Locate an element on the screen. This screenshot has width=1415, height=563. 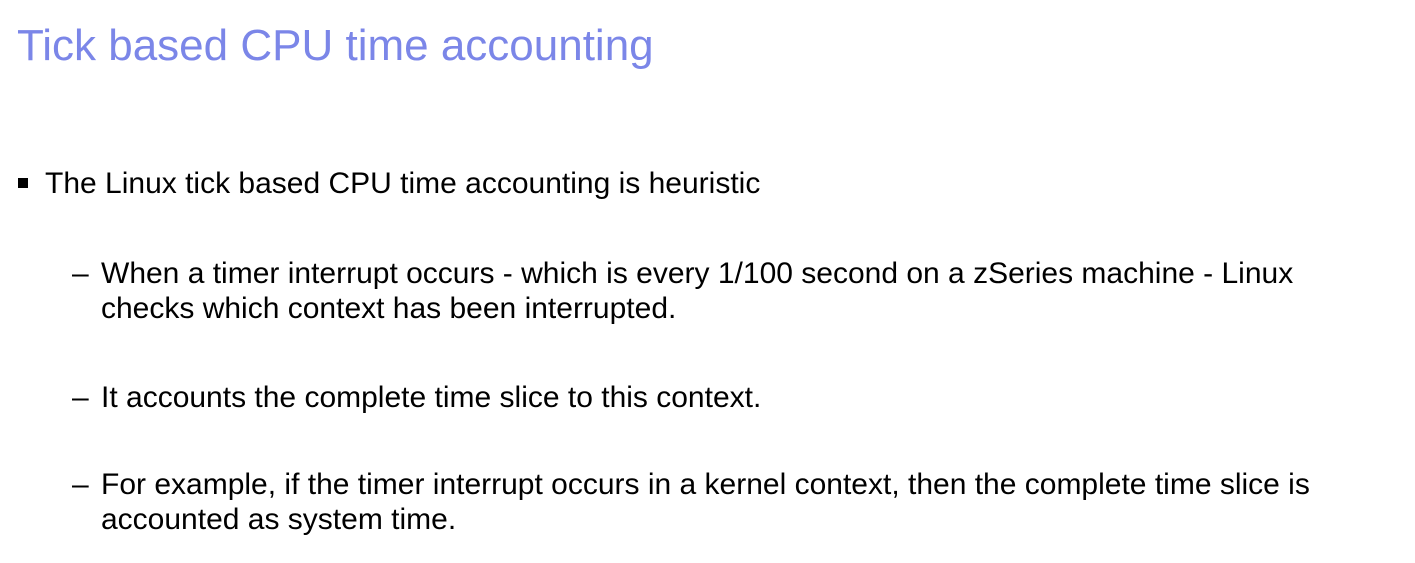
slide-title: Tick based CPU time accounting is located at coordinates (335, 45).